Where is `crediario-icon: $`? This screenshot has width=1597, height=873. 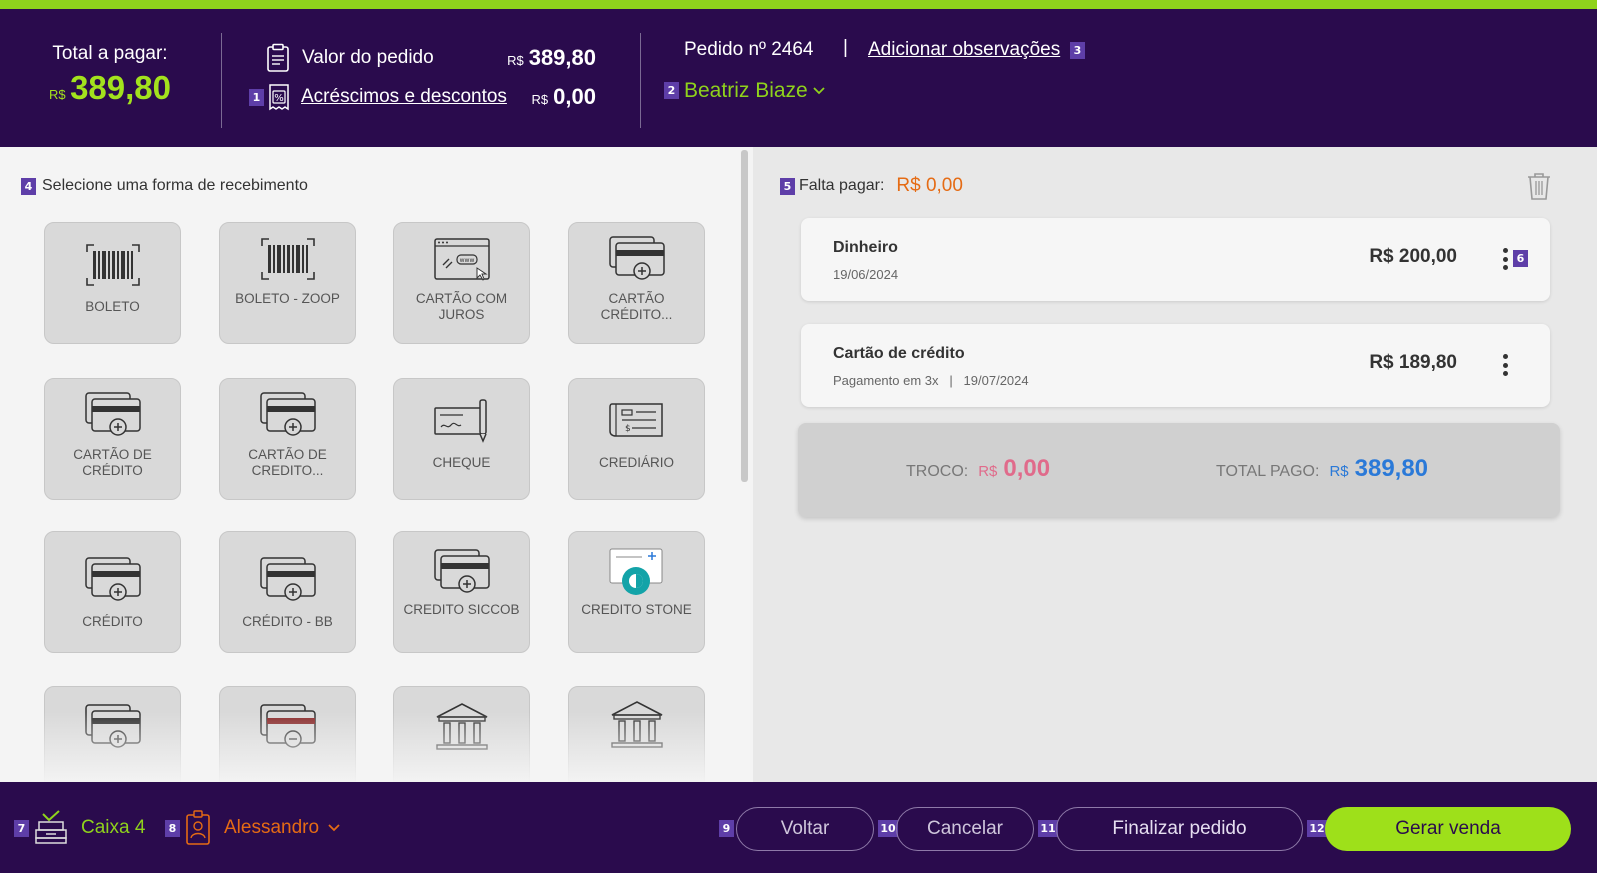 crediario-icon: $ is located at coordinates (635, 420).